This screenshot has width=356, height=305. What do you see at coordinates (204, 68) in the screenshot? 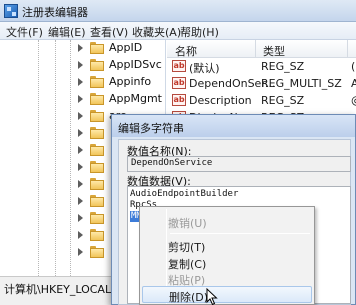
I see `value-name: (默认)` at bounding box center [204, 68].